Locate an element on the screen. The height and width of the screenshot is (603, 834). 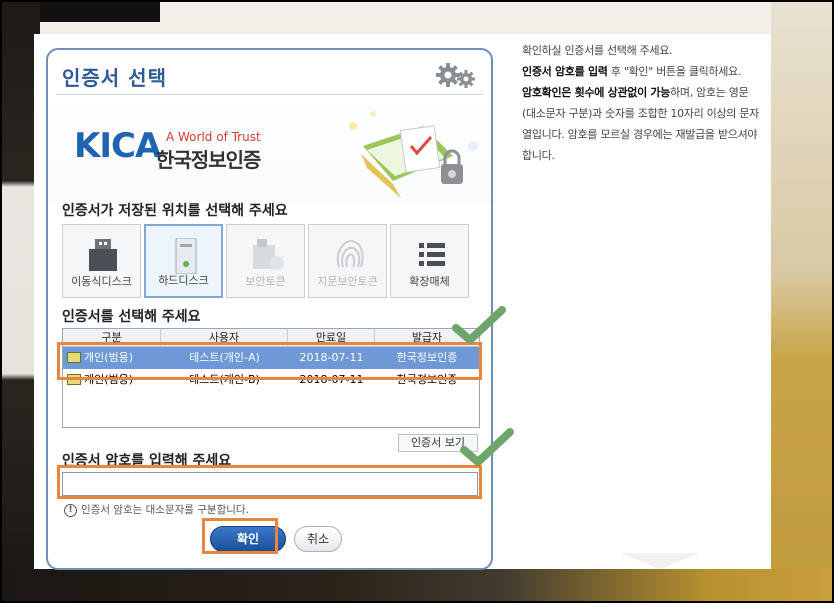
storage-location-label: 인증서가 저장된 위치를 선택해 주세요 is located at coordinates (175, 211).